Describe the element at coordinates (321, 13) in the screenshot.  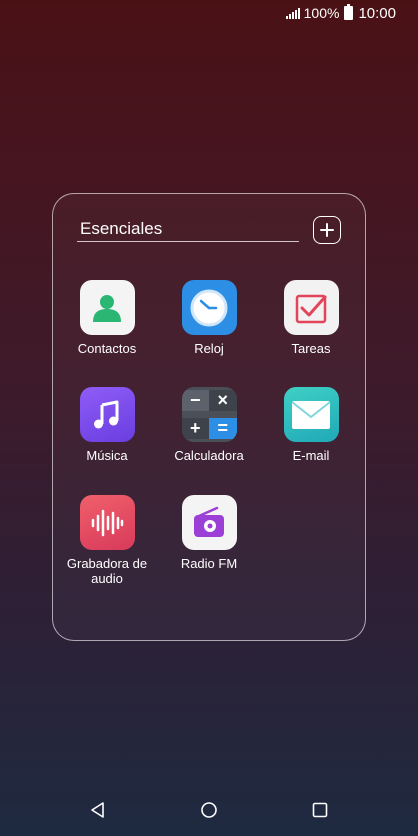
I see `battery-percent: 100%` at that location.